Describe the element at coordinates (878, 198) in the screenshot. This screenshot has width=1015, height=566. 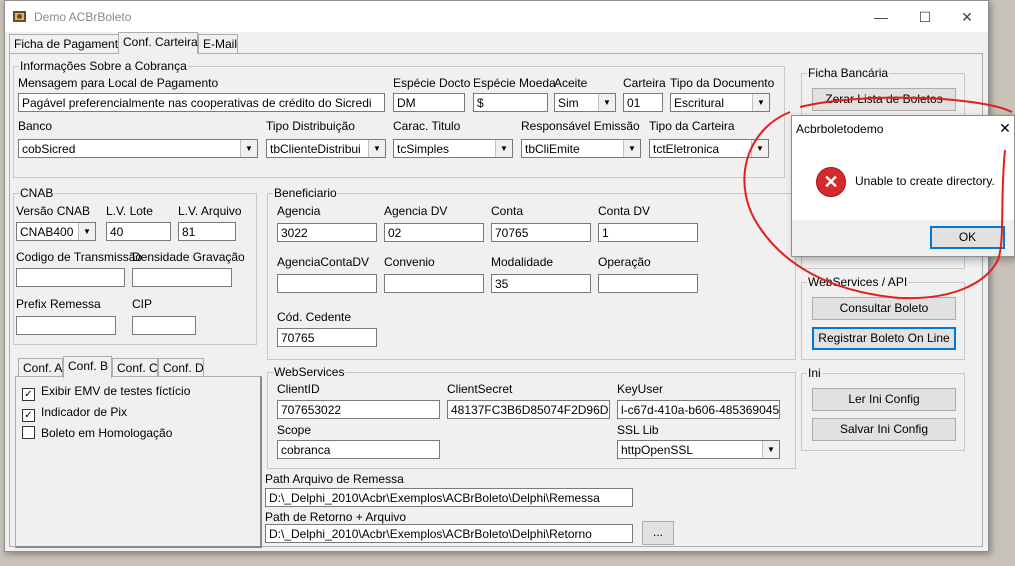
I see `annotation-circle` at that location.